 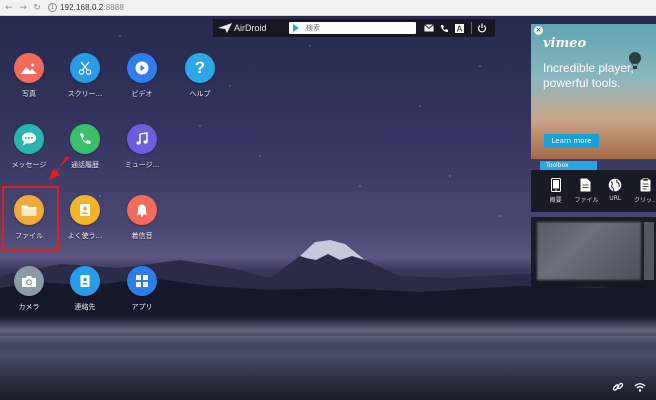 I want to click on lake-mist, so click(x=328, y=331).